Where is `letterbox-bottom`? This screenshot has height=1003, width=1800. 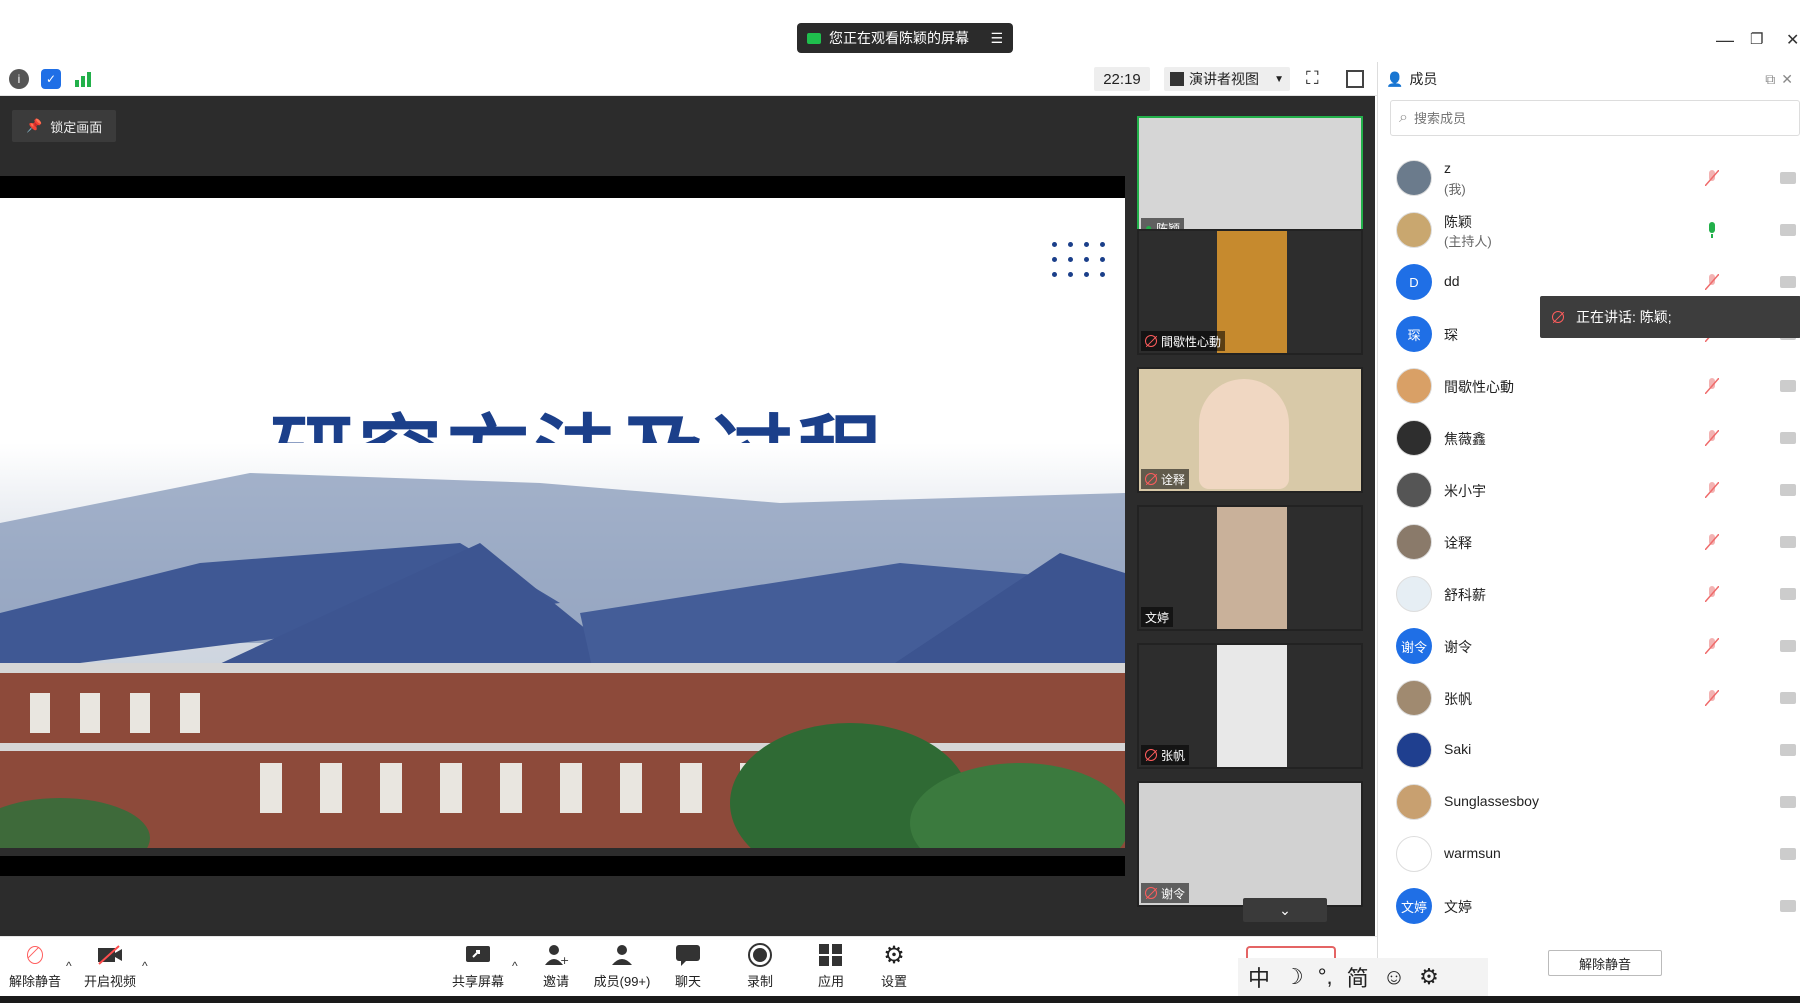 letterbox-bottom is located at coordinates (562, 866).